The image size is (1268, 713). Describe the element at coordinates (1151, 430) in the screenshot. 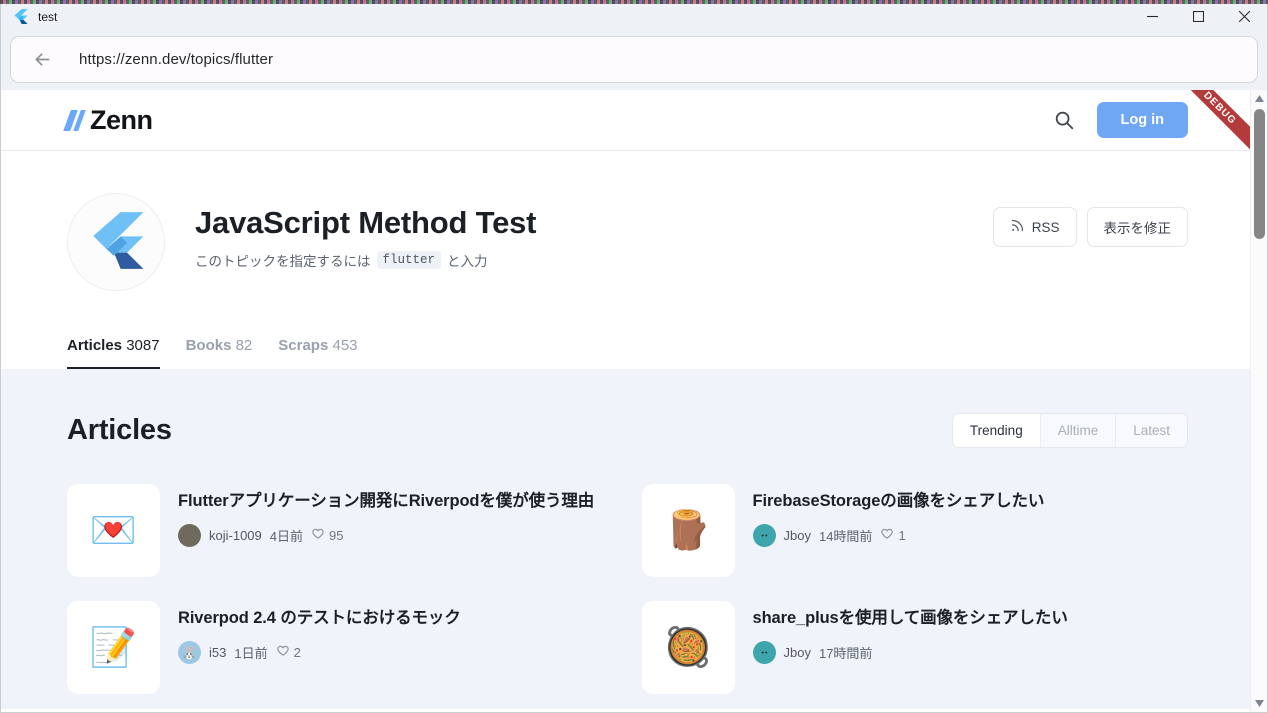

I see `sort-option-latest: Latest` at that location.